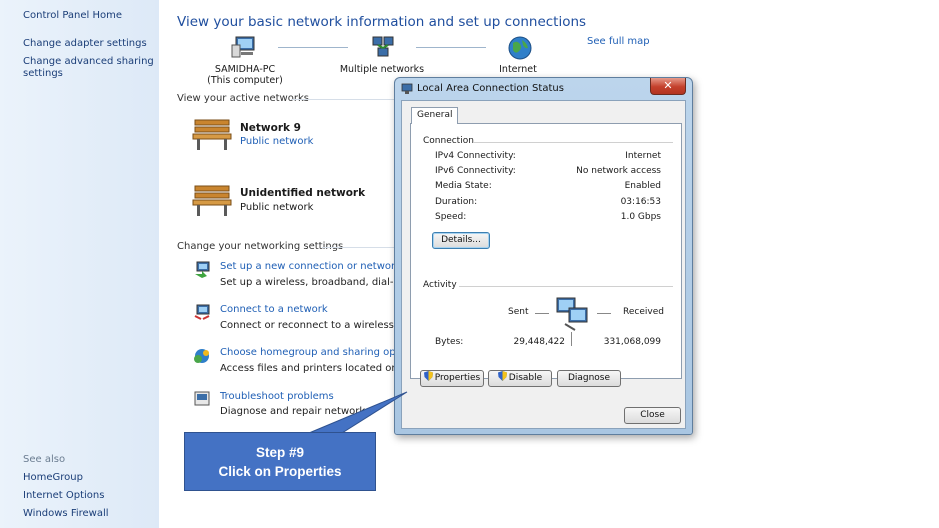 The image size is (939, 528). I want to click on network-activity-icon, so click(572, 314).